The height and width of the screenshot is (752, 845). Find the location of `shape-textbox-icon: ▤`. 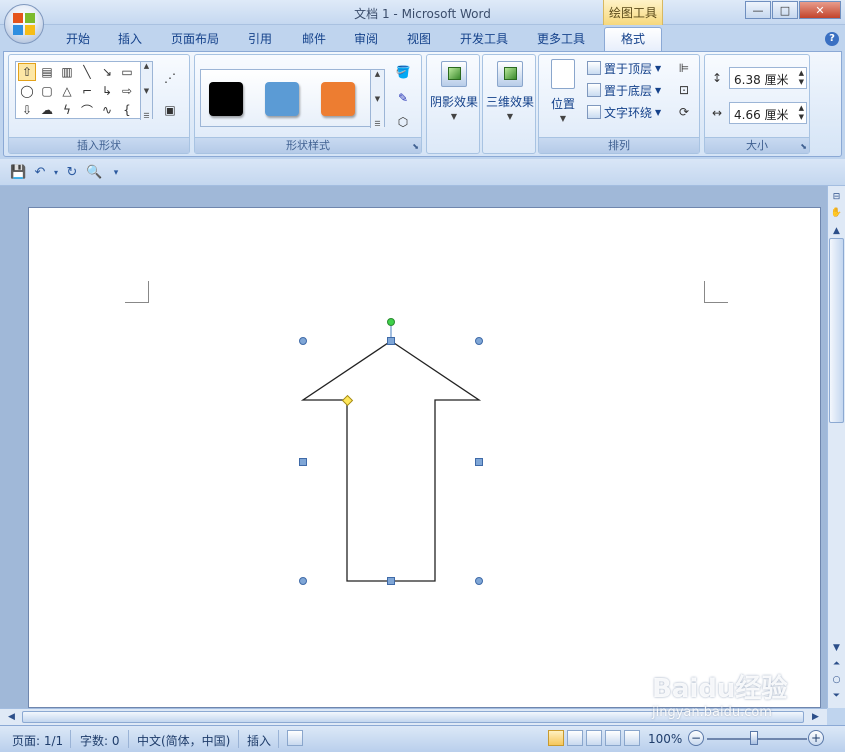

shape-textbox-icon: ▤ is located at coordinates (47, 72).